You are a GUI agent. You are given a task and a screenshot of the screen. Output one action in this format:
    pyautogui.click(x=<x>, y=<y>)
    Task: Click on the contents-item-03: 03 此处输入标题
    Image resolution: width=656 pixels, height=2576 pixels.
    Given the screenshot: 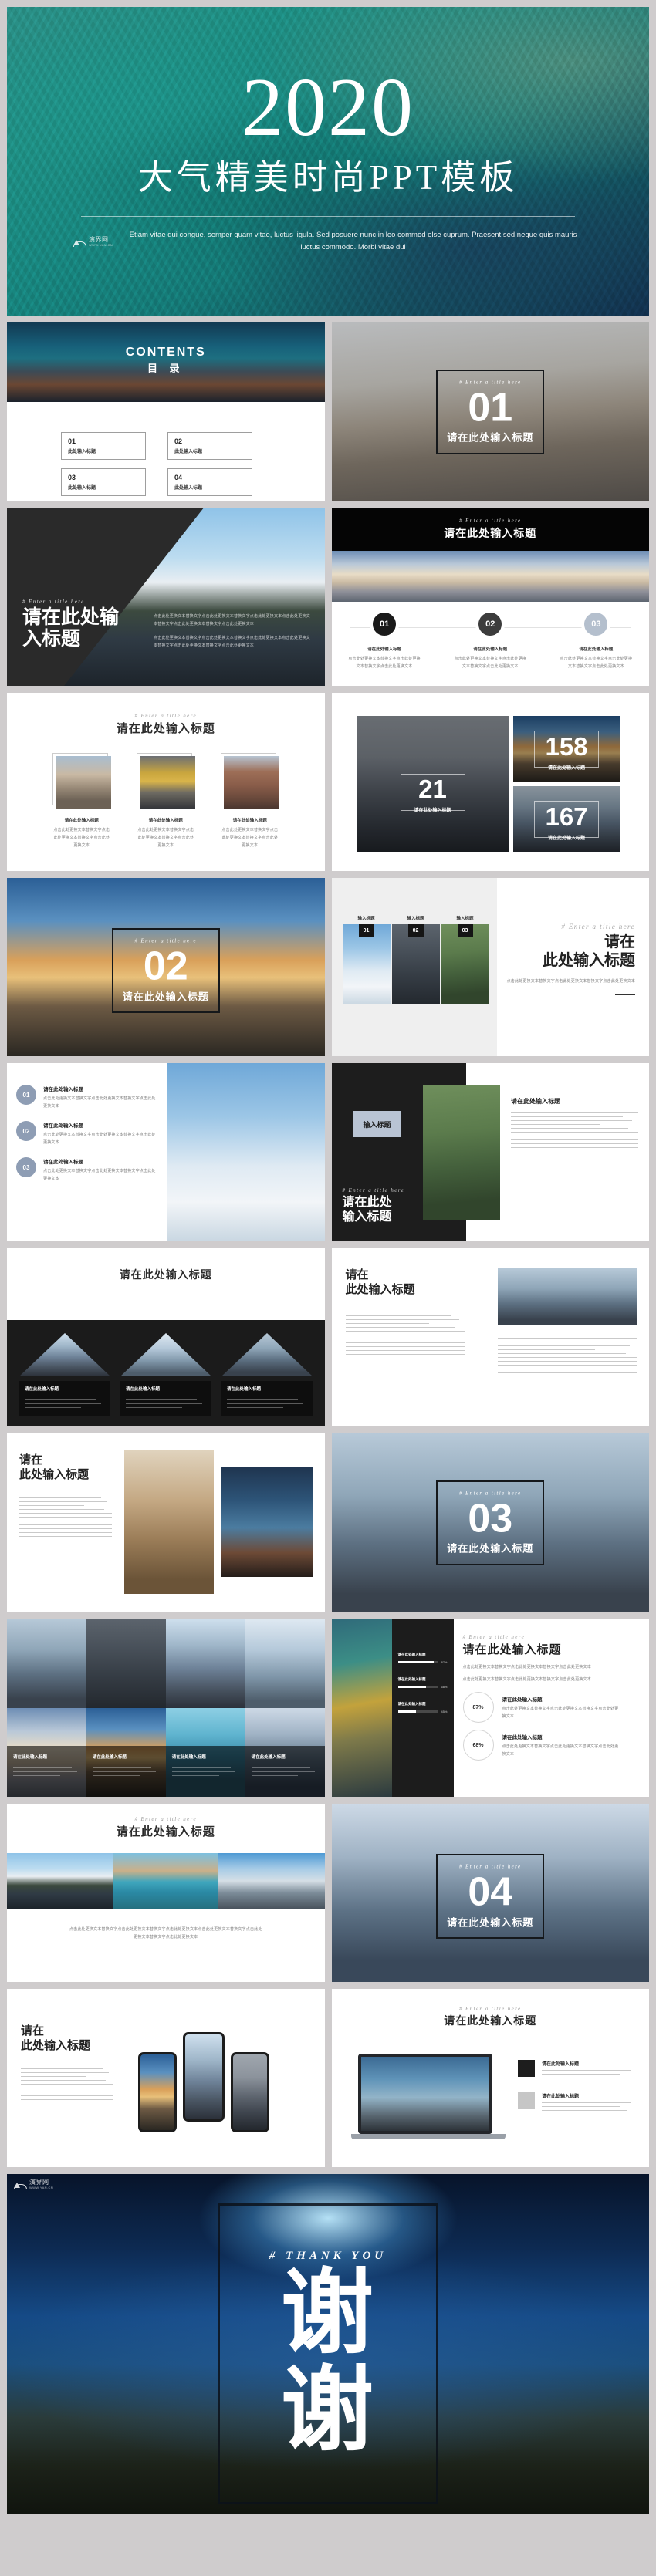 What is the action you would take?
    pyautogui.click(x=103, y=482)
    